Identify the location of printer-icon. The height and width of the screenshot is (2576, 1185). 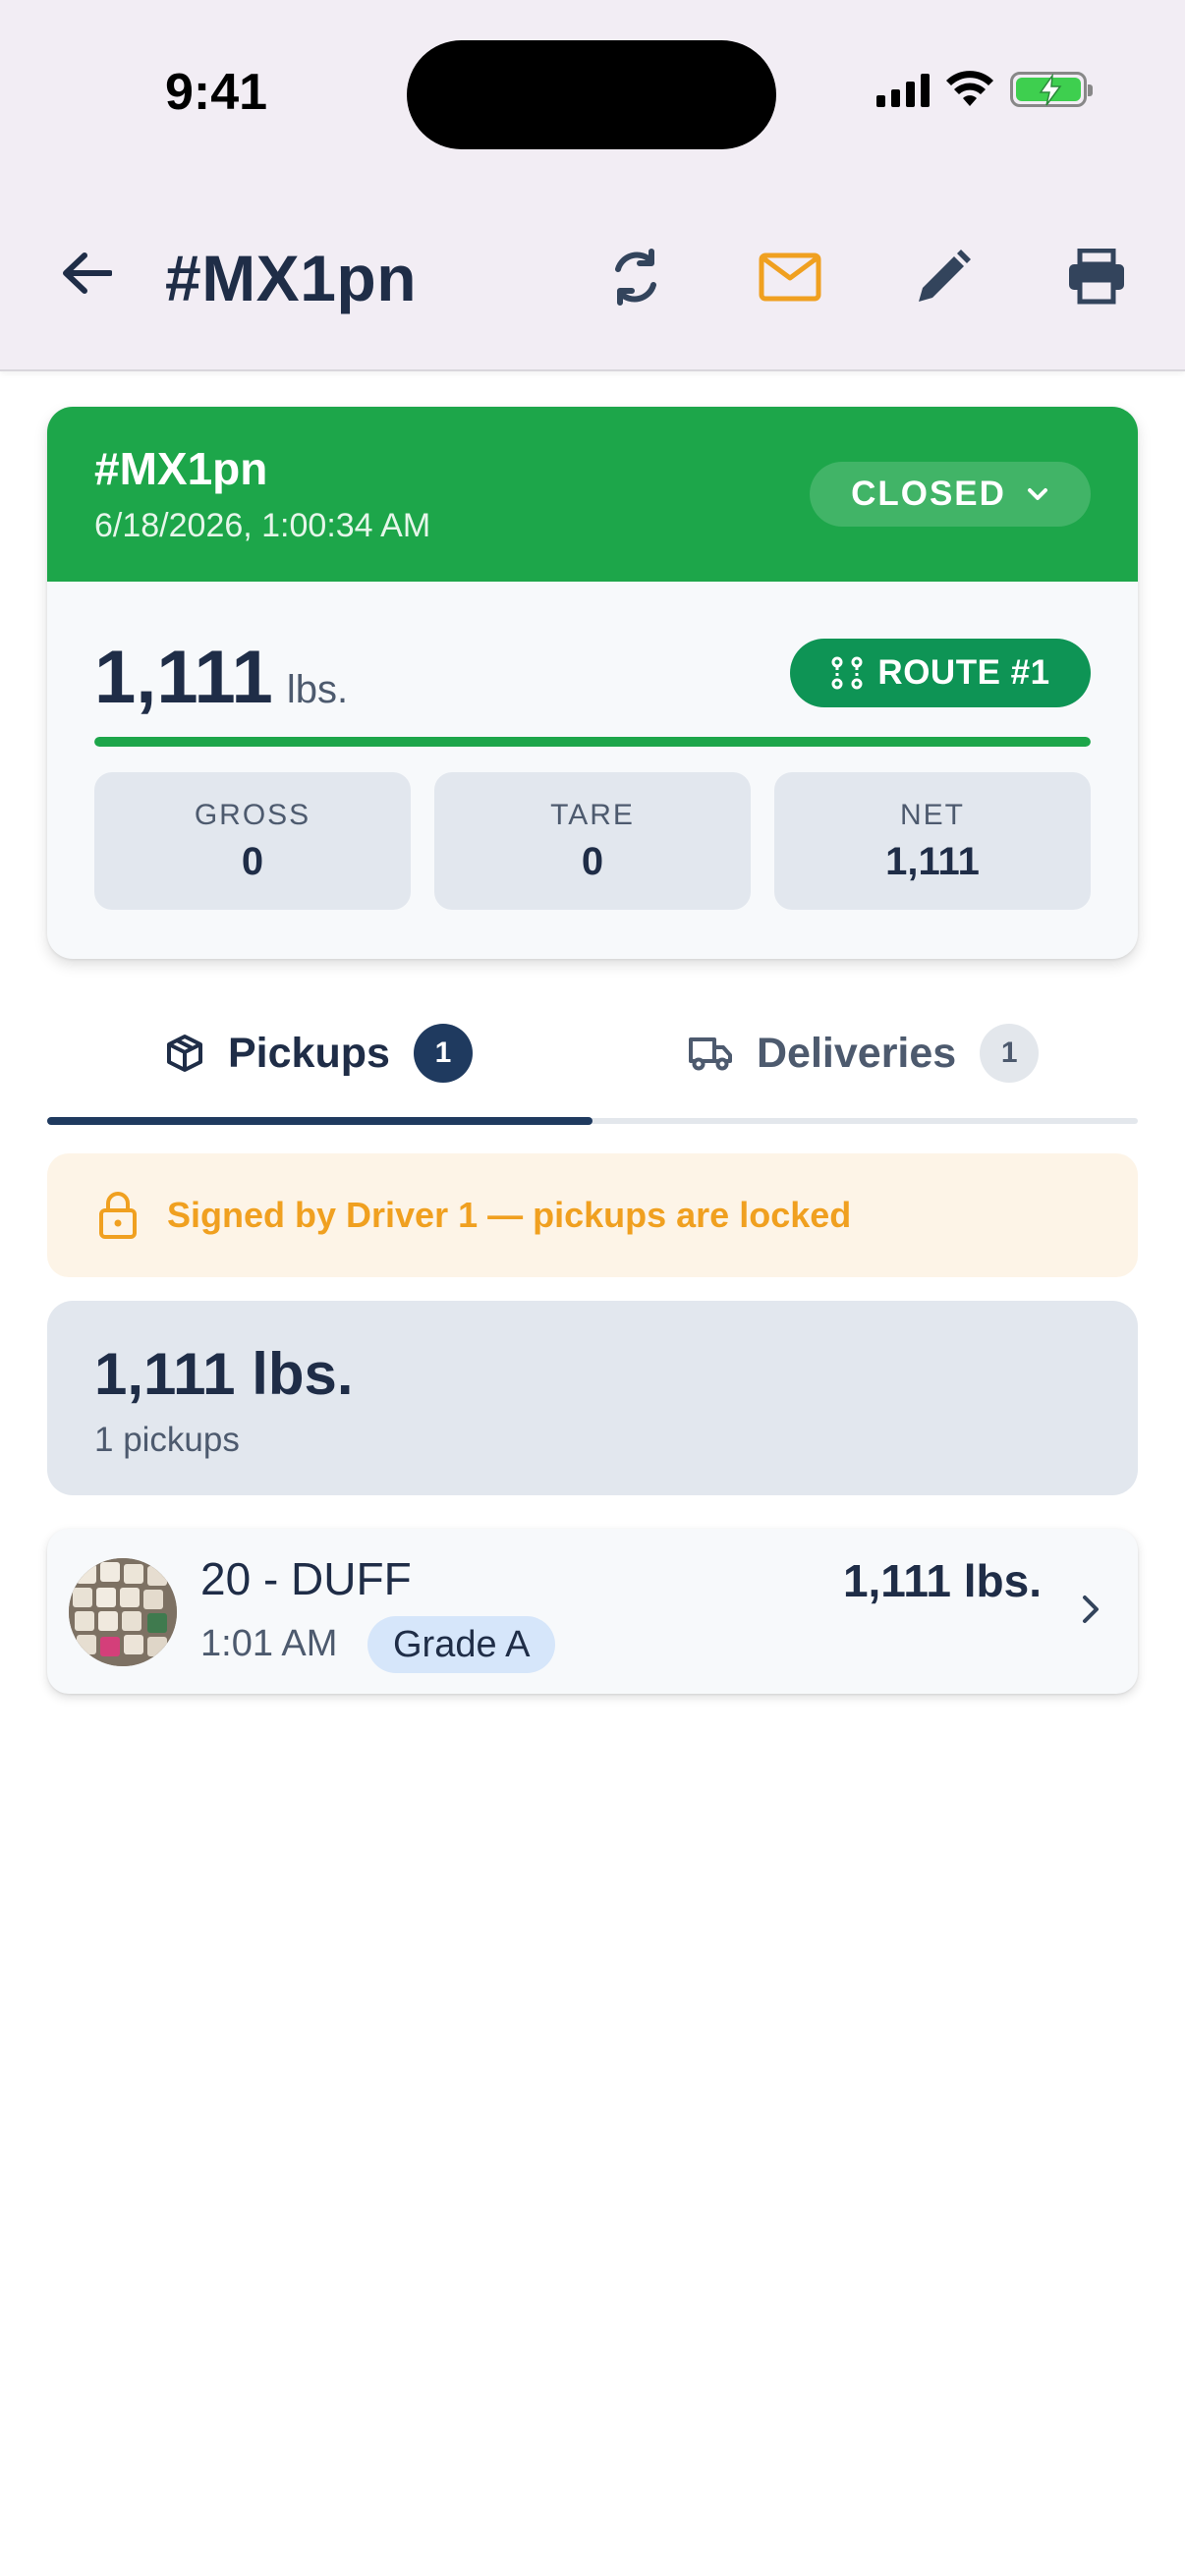
(1096, 277).